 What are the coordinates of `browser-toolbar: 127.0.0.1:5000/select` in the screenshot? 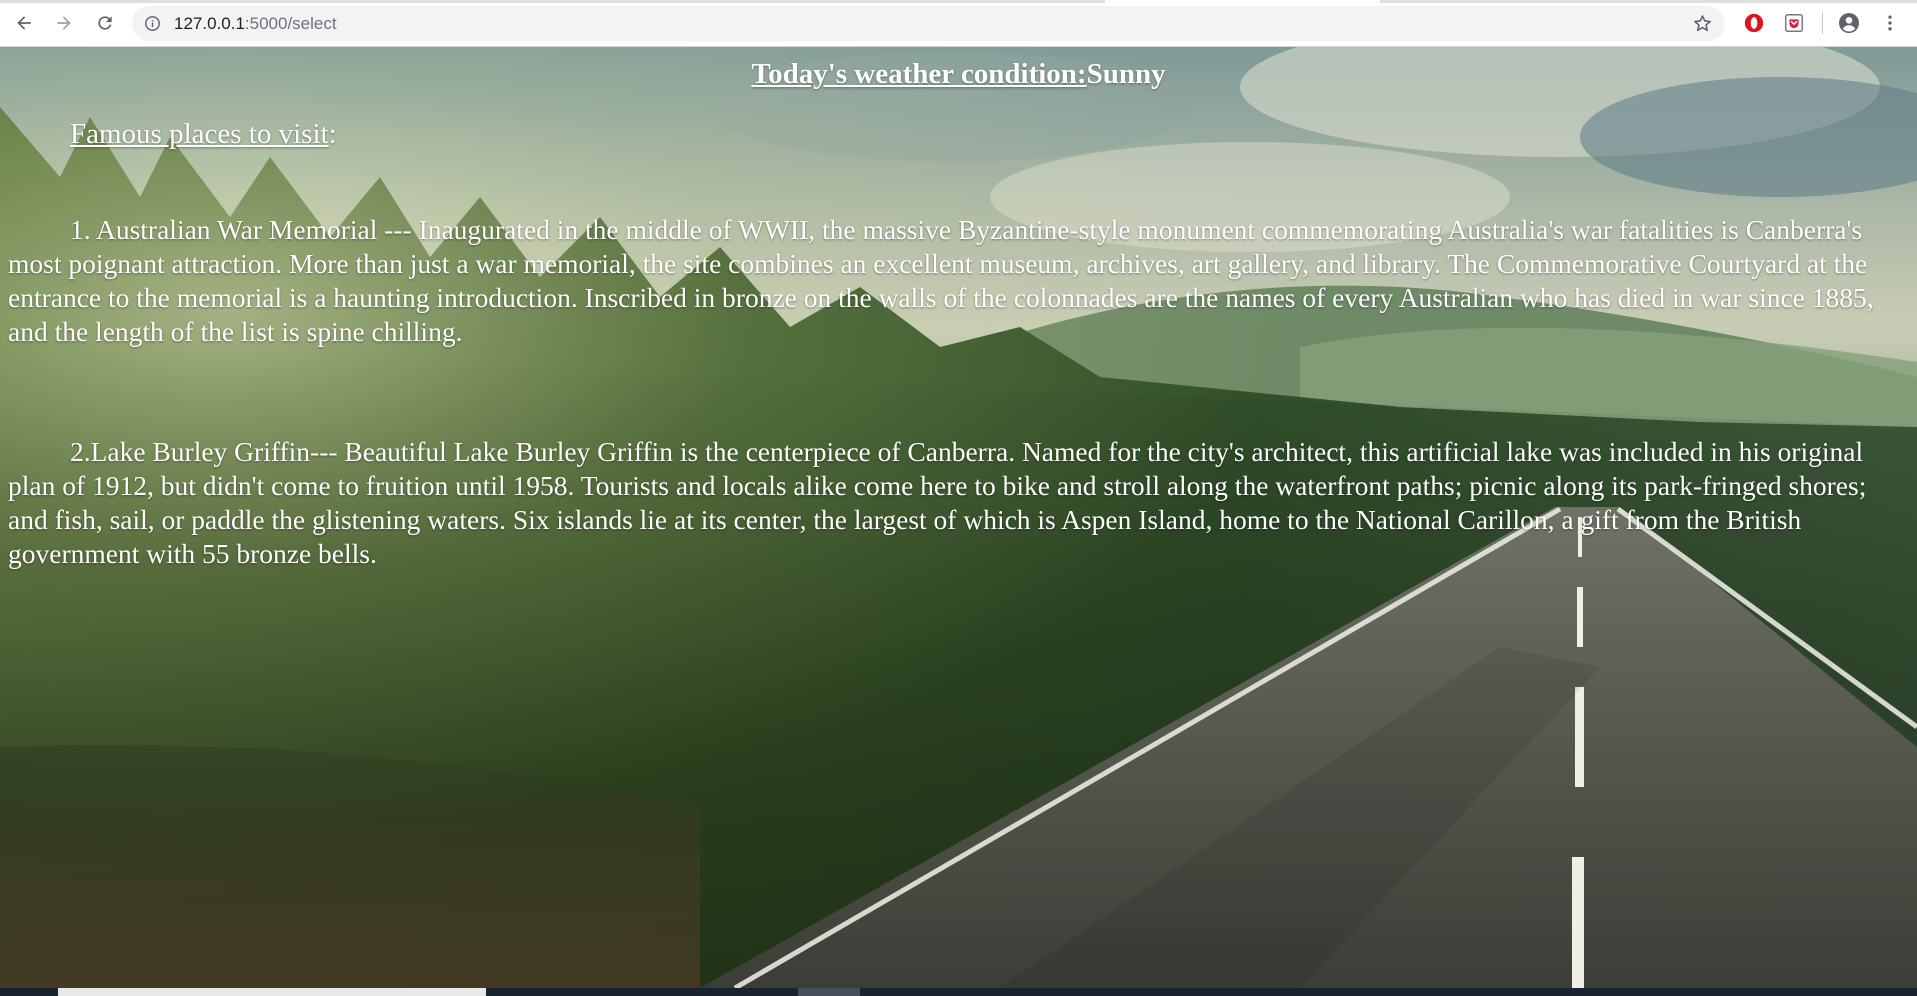 It's located at (958, 23).